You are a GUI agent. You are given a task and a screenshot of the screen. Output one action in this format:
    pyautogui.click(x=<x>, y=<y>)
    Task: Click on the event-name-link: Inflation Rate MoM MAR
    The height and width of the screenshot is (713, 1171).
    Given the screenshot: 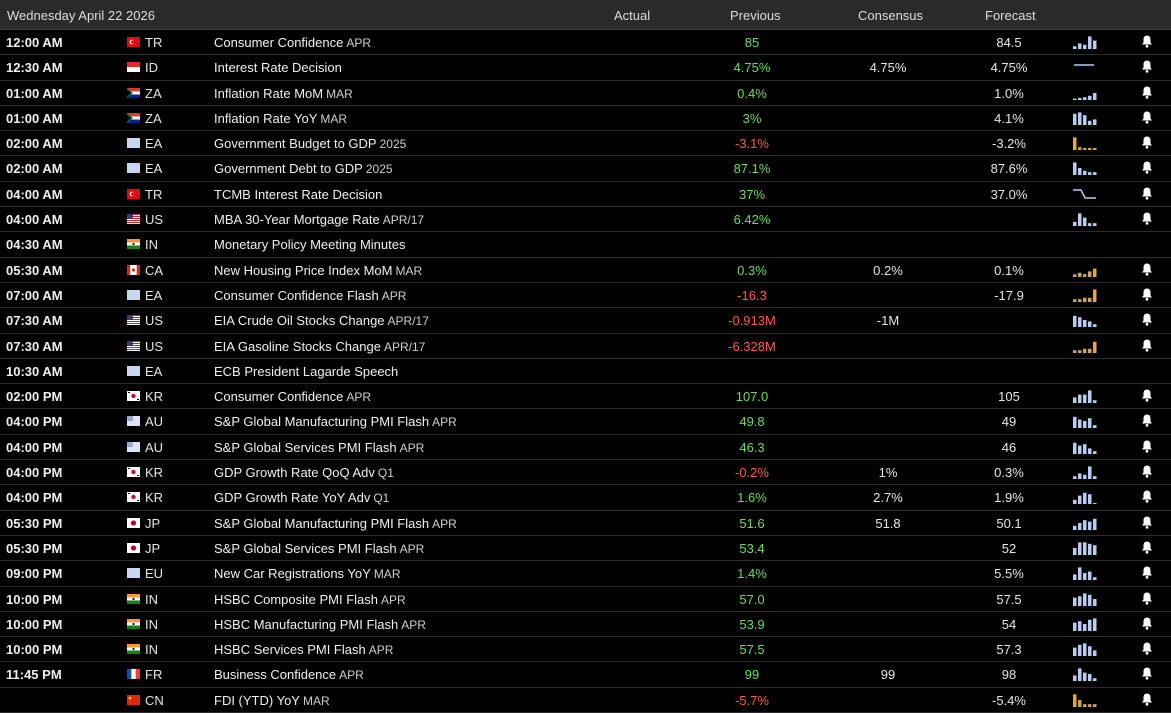 What is the action you would take?
    pyautogui.click(x=283, y=93)
    